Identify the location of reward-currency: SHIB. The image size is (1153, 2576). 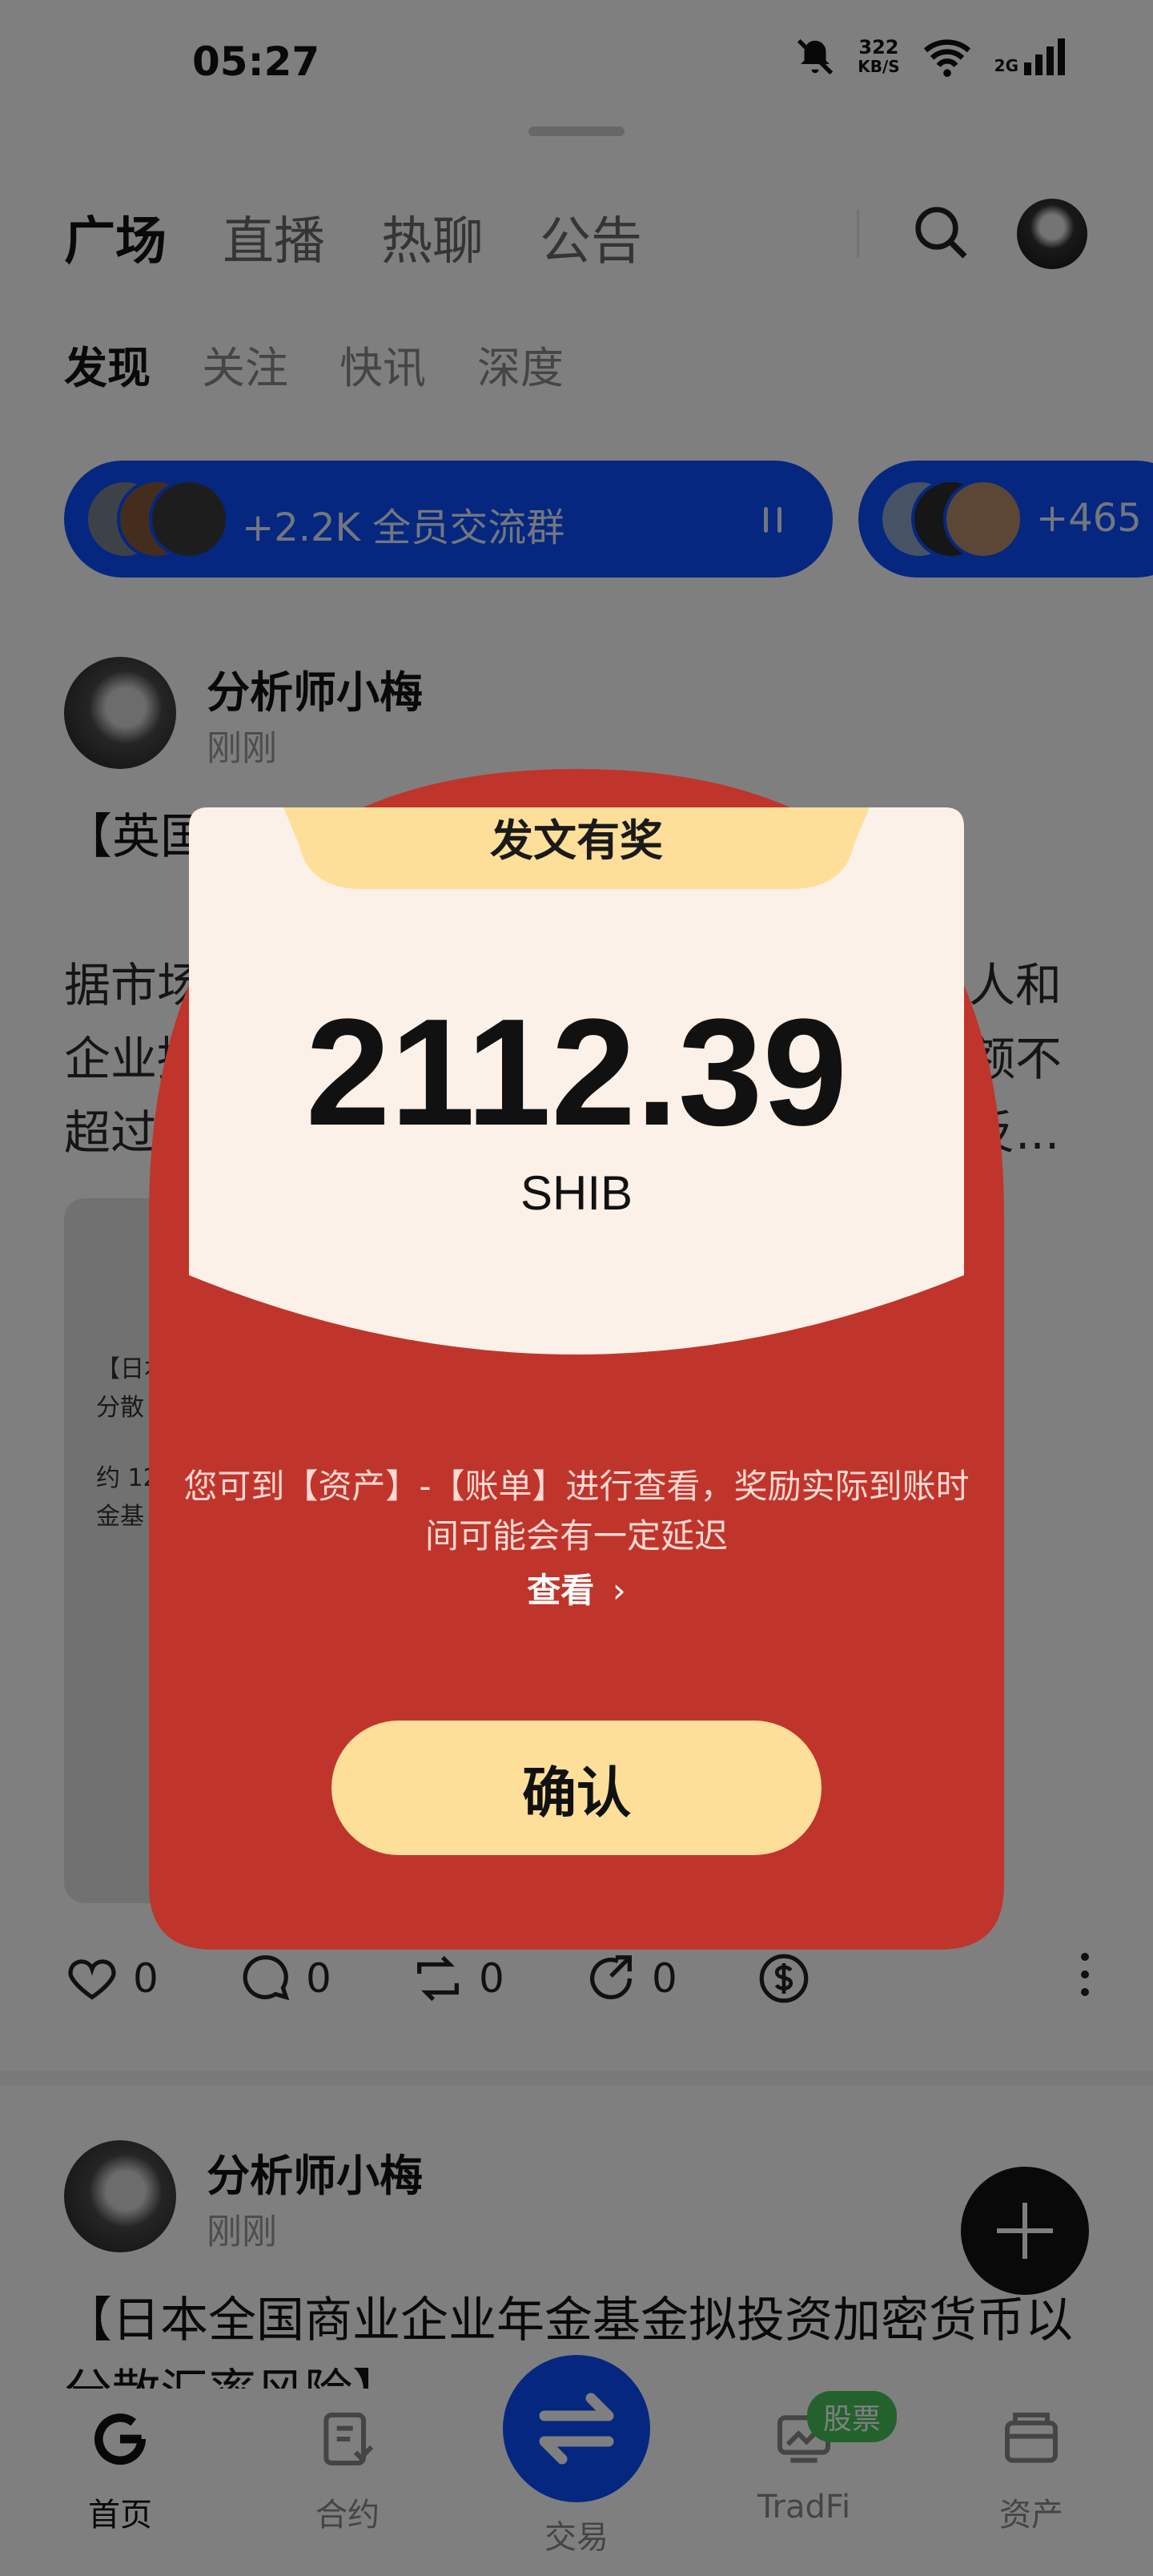
(576, 1193).